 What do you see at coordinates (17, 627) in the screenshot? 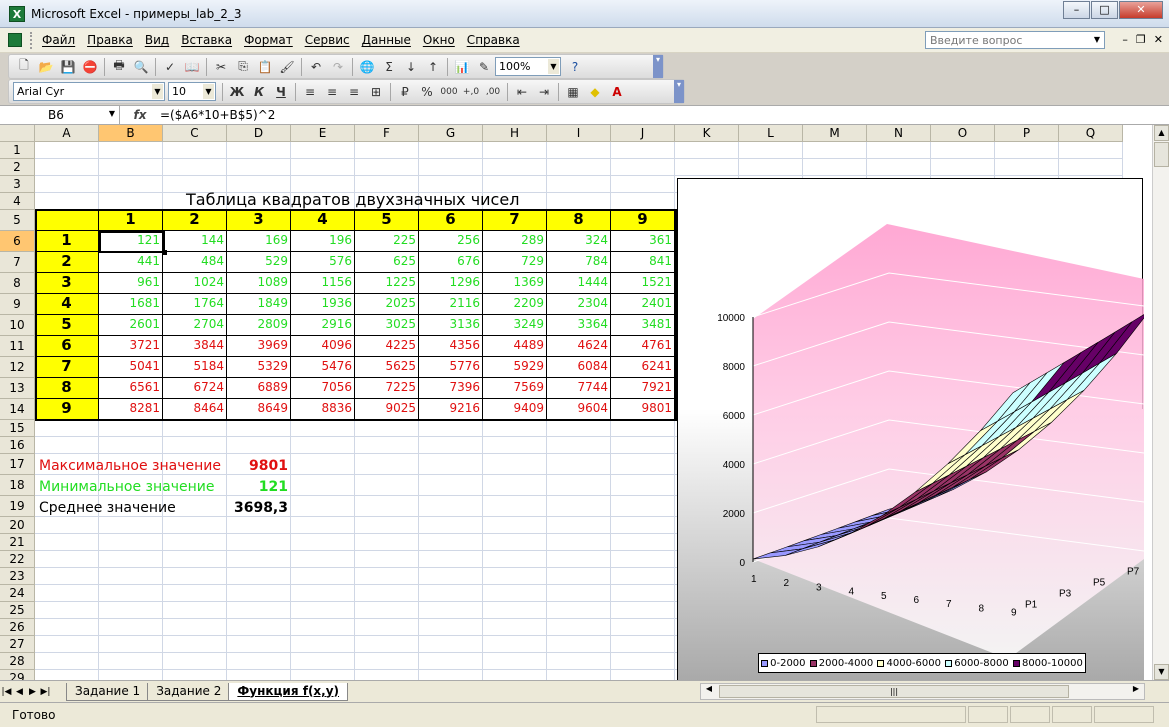
I see `row-header-26: 26` at bounding box center [17, 627].